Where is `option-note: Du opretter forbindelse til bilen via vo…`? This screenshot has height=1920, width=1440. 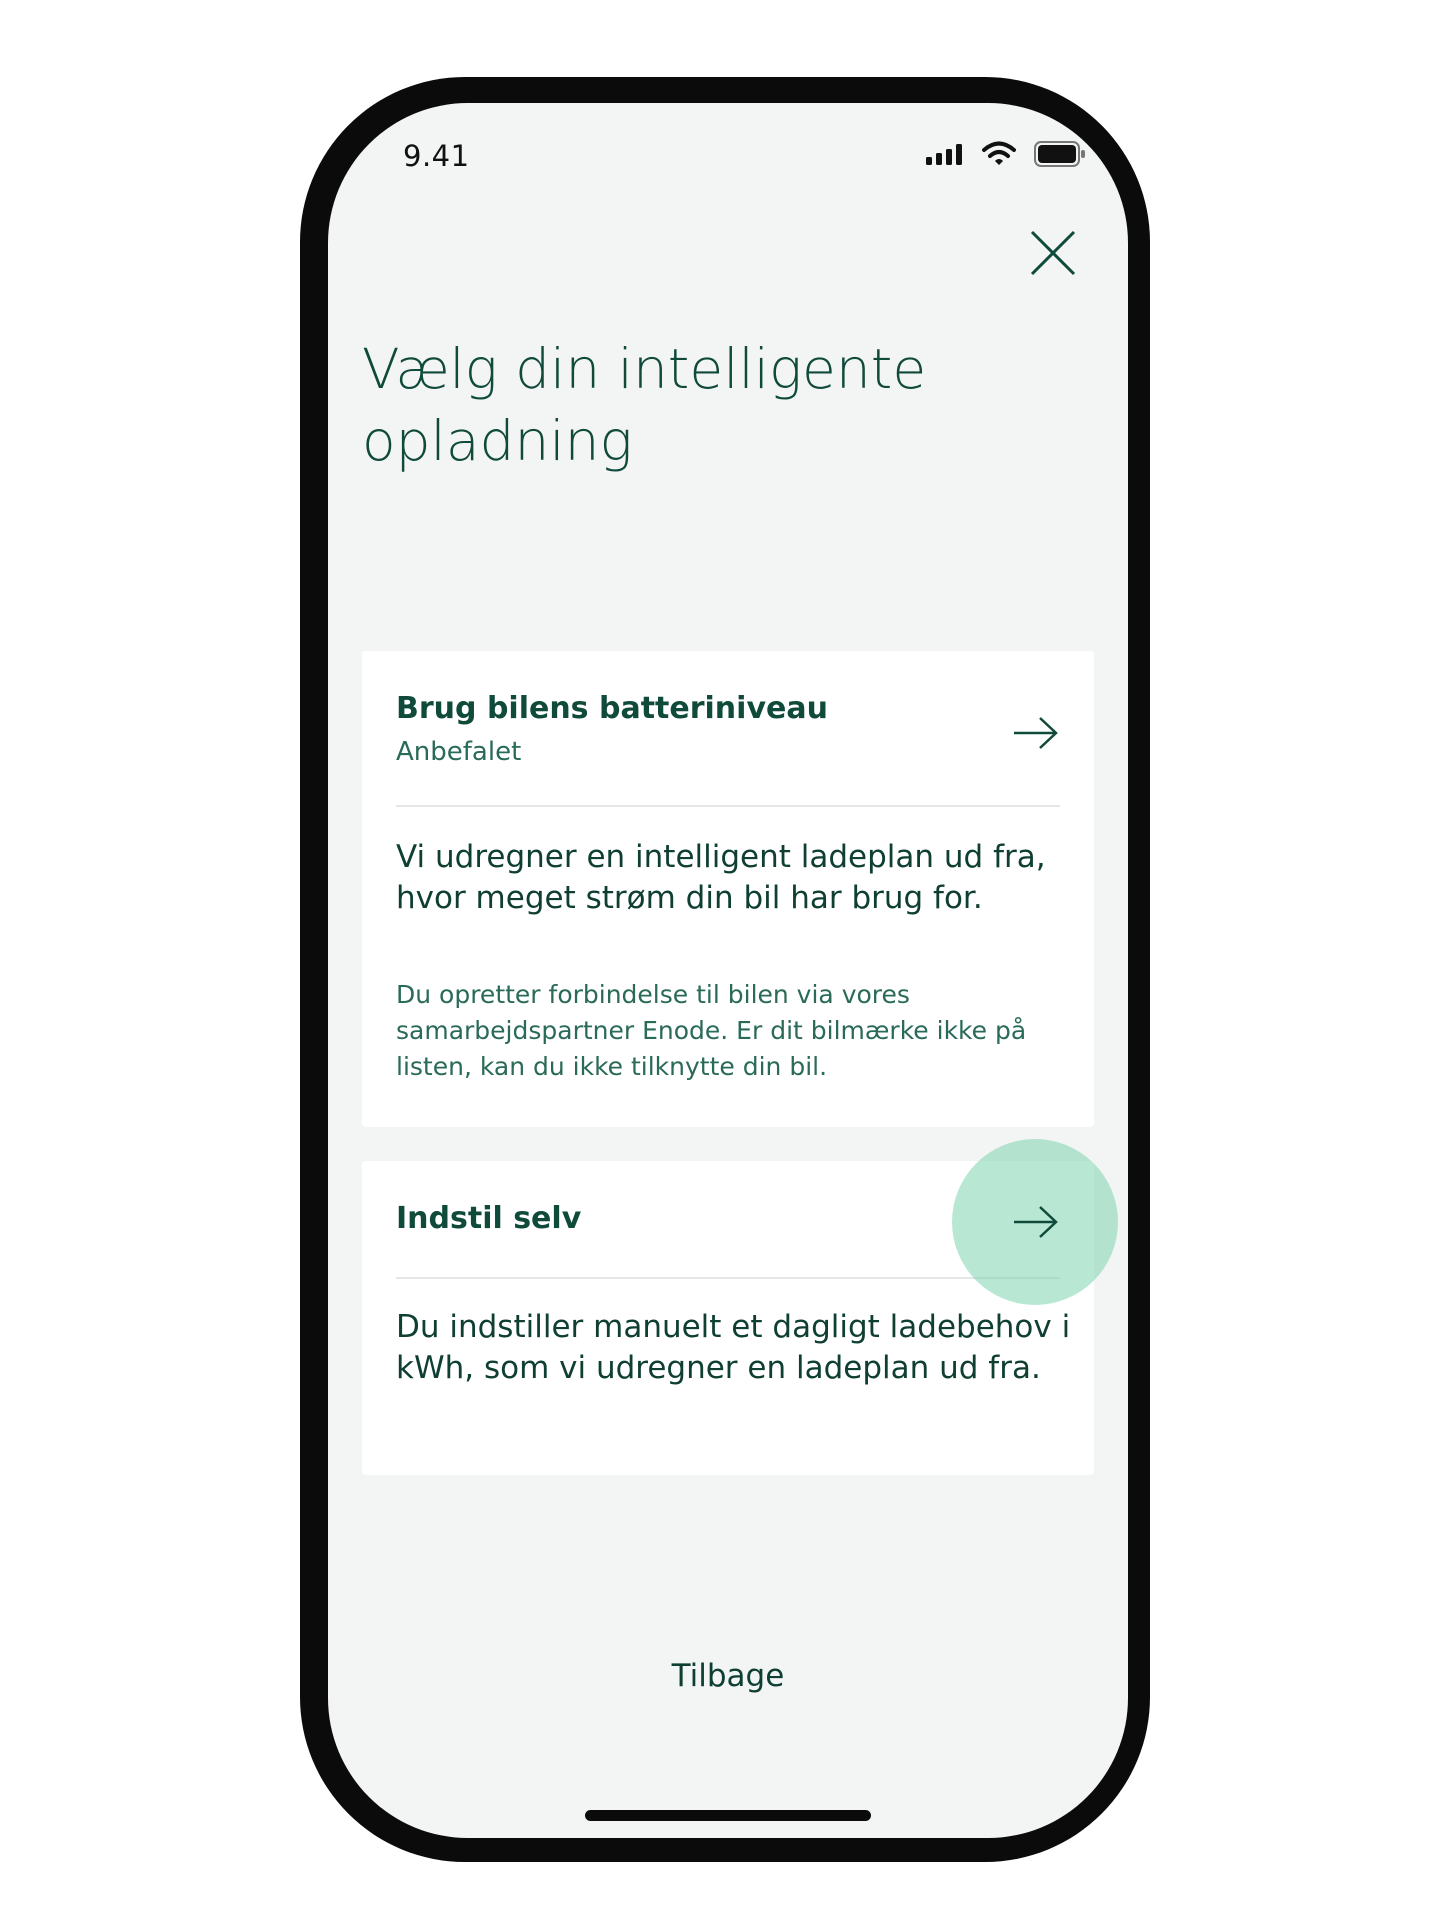 option-note: Du opretter forbindelse til bilen via vo… is located at coordinates (711, 1030).